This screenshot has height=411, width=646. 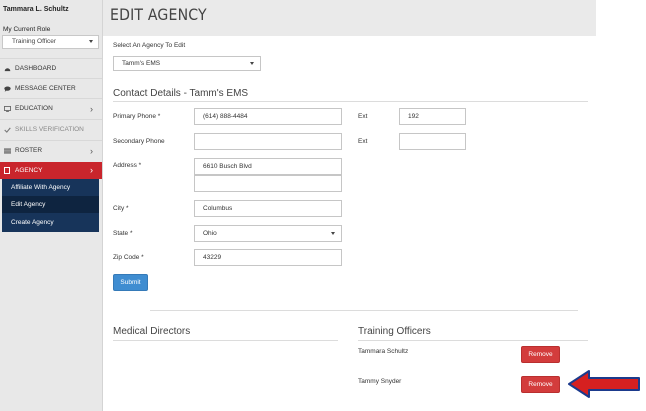 I want to click on ext-input: 192, so click(x=432, y=116).